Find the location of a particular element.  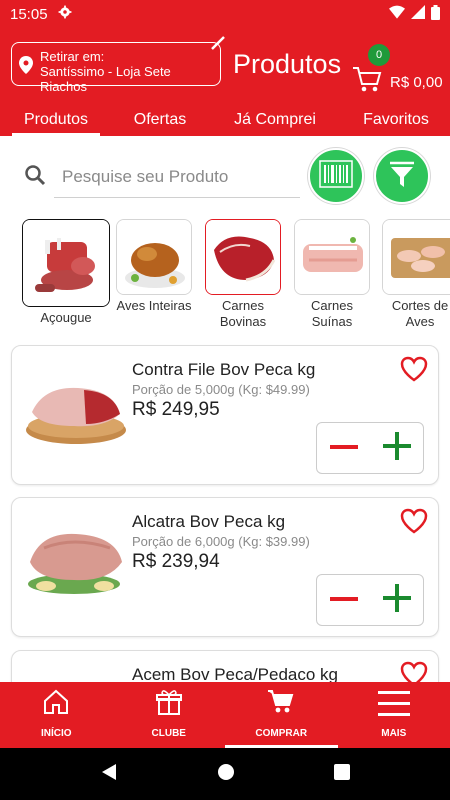

tab-ja-comprei: Já Comprei is located at coordinates (275, 121).